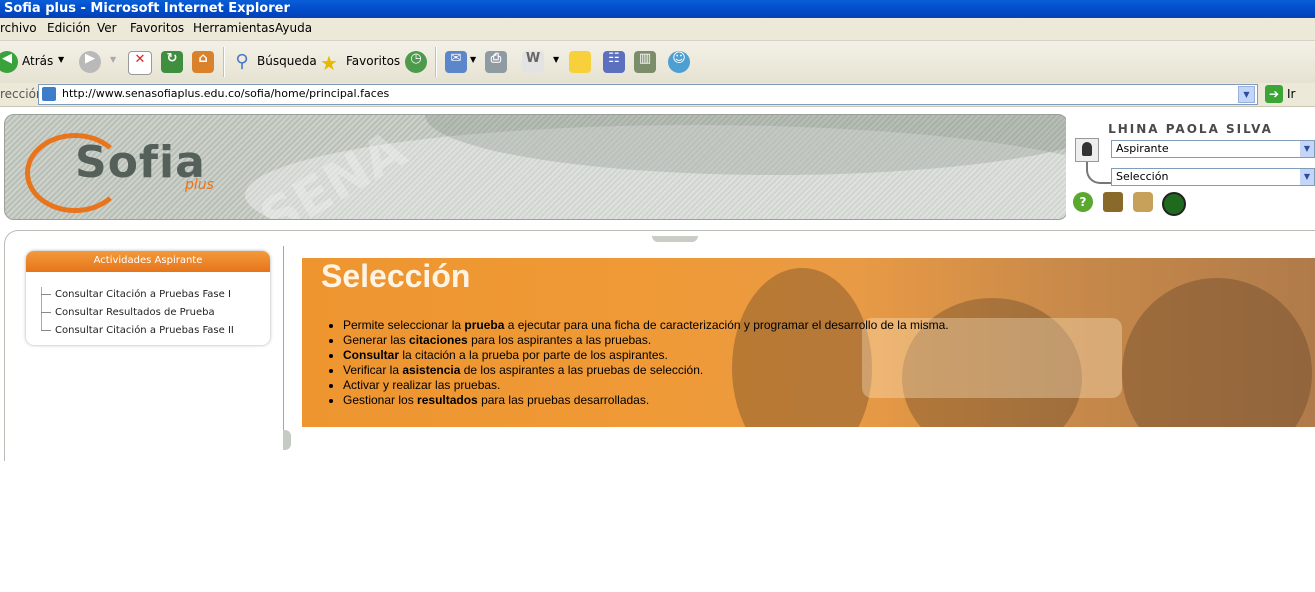 The image size is (1315, 592). I want to click on activities-panel-title: Actividades Aspirante, so click(148, 260).